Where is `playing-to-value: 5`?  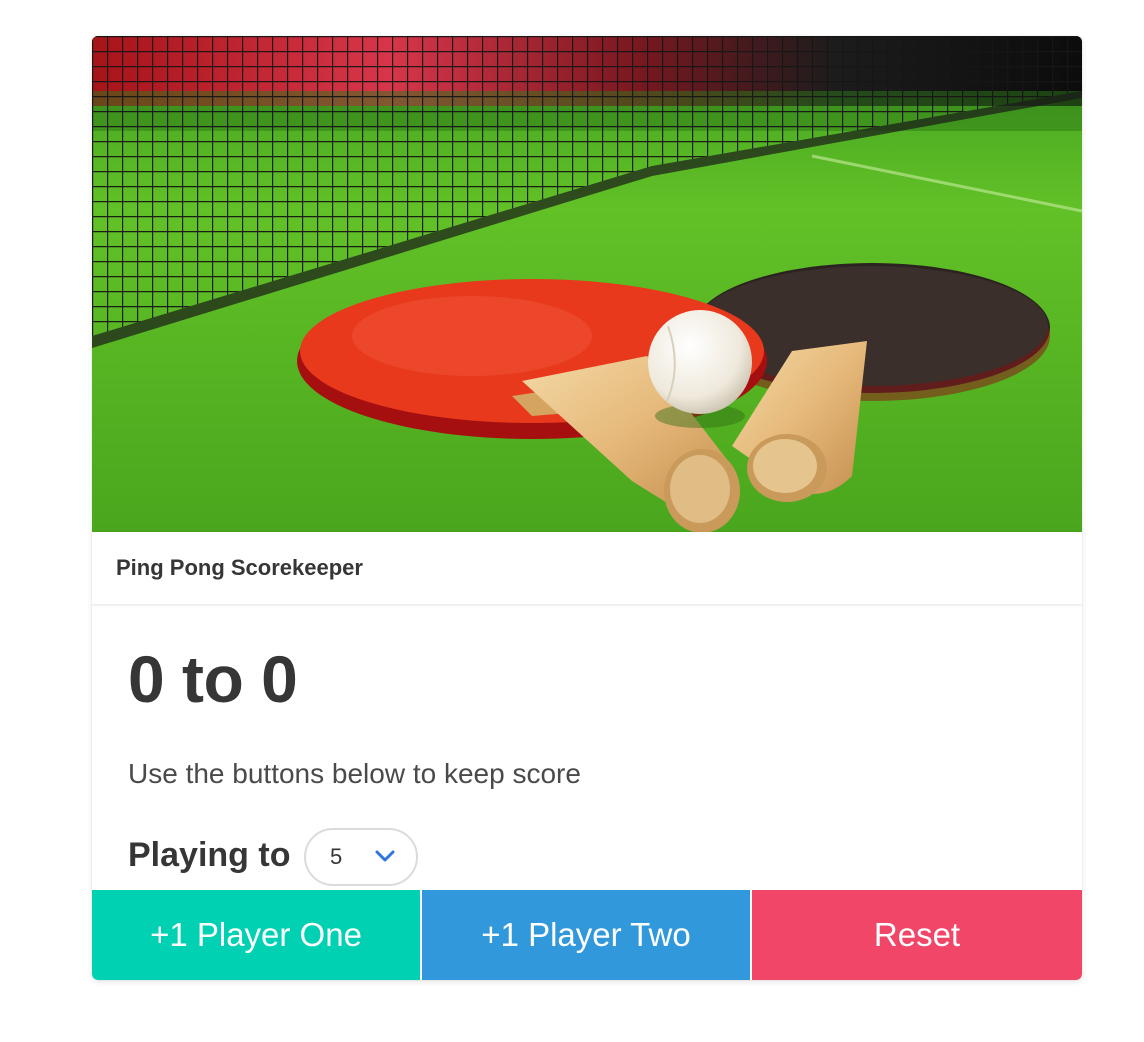
playing-to-value: 5 is located at coordinates (336, 856).